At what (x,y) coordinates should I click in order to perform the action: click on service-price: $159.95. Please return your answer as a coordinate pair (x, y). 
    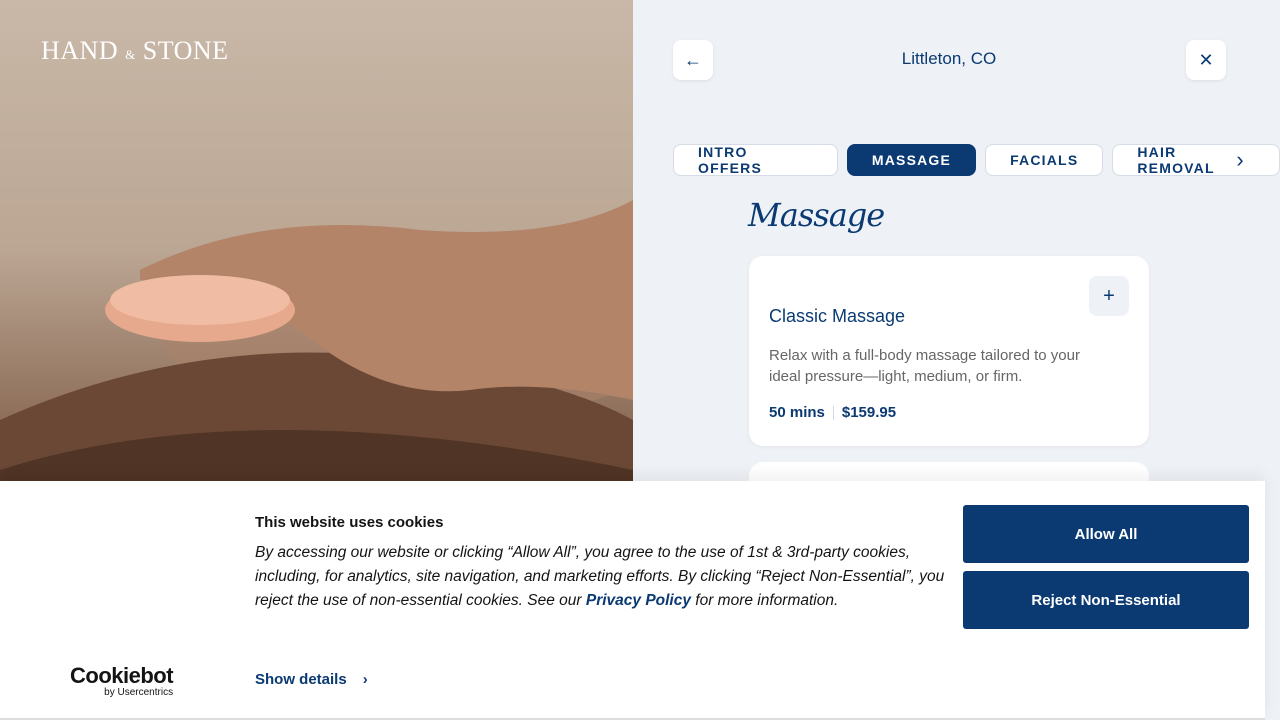
    Looking at the image, I should click on (869, 412).